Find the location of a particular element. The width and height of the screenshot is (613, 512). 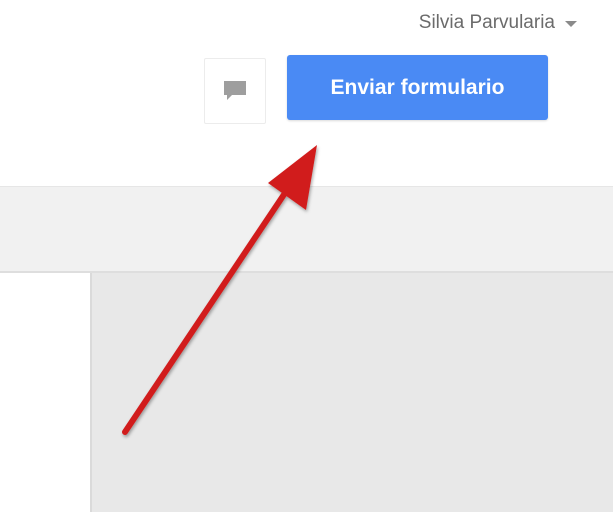

comment-icon is located at coordinates (235, 90).